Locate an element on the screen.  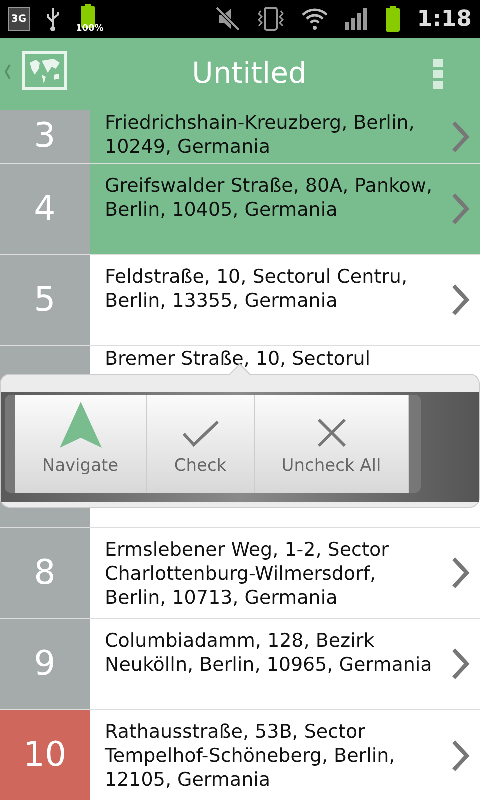
address-text: Ermslebener Weg, 1-2, Sector Charlottenburg-Wilmersdorf, Berlin, 10713, Germania is located at coordinates (247, 574).